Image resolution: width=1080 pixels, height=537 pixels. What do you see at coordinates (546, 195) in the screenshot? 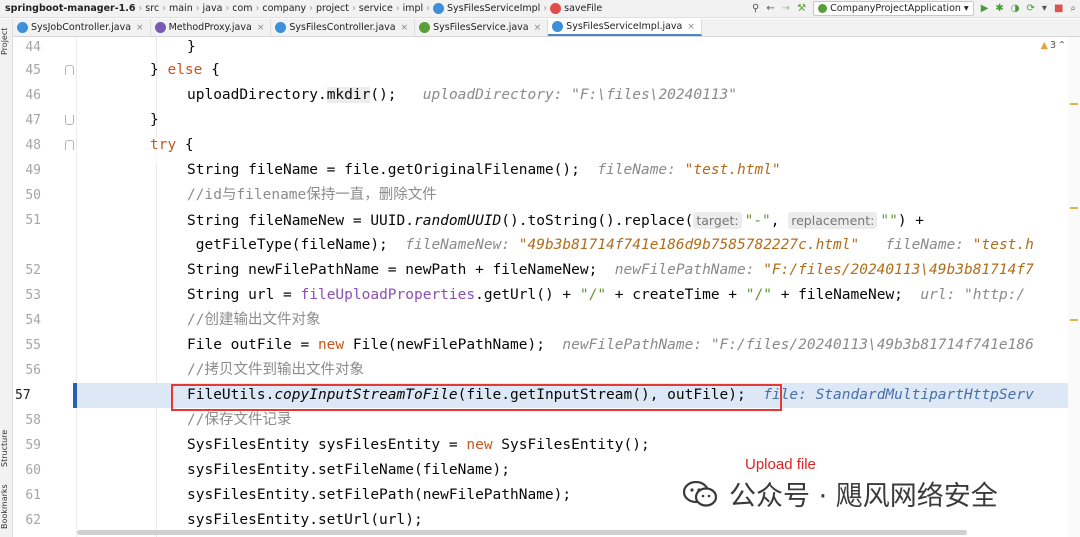
I see `code-line: 50 //id与filename保持一直，删除文件` at bounding box center [546, 195].